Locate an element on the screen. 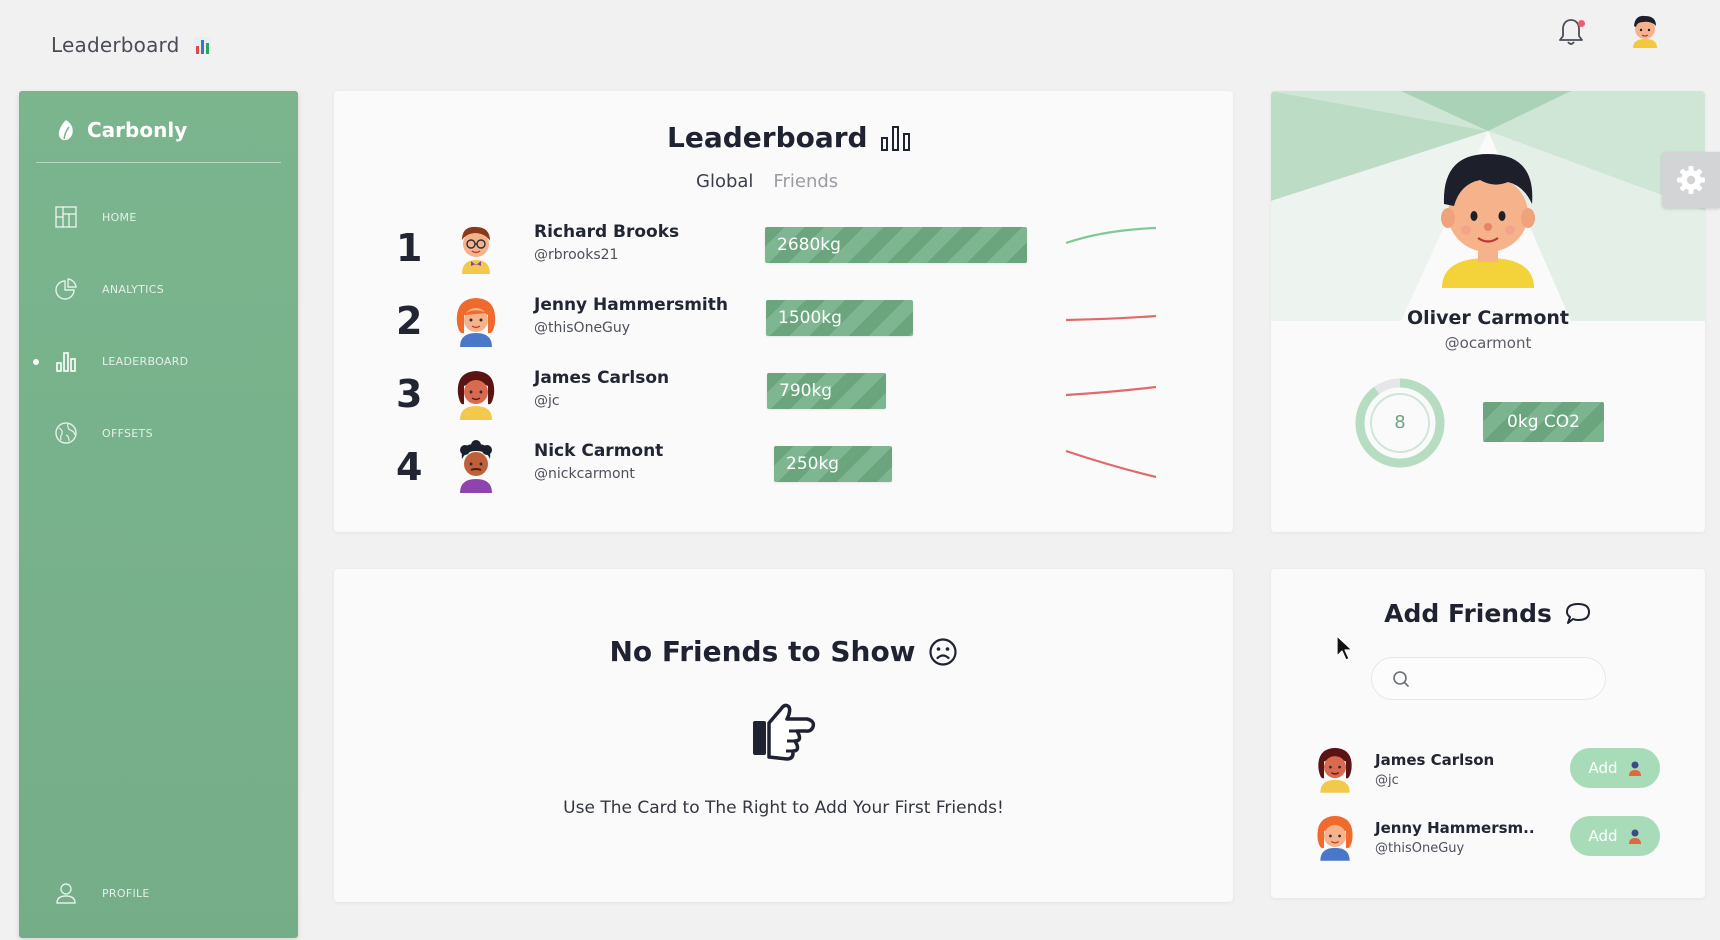 Image resolution: width=1720 pixels, height=940 pixels. player-name: Jenny Hammersmith is located at coordinates (631, 305).